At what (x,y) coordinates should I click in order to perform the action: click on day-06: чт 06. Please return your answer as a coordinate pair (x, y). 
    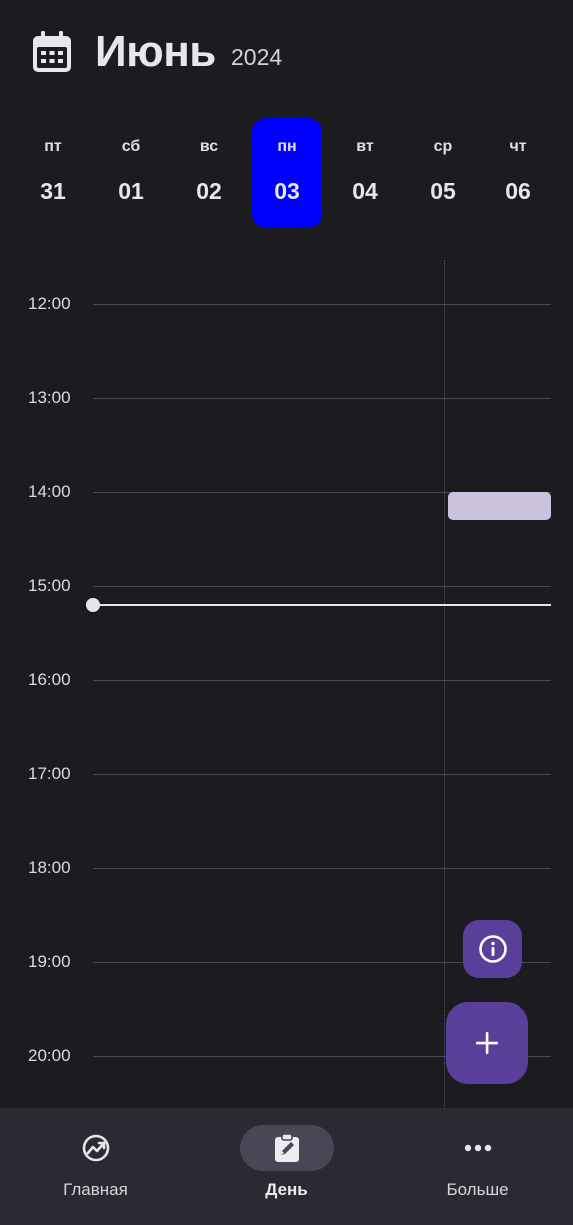
    Looking at the image, I should click on (518, 173).